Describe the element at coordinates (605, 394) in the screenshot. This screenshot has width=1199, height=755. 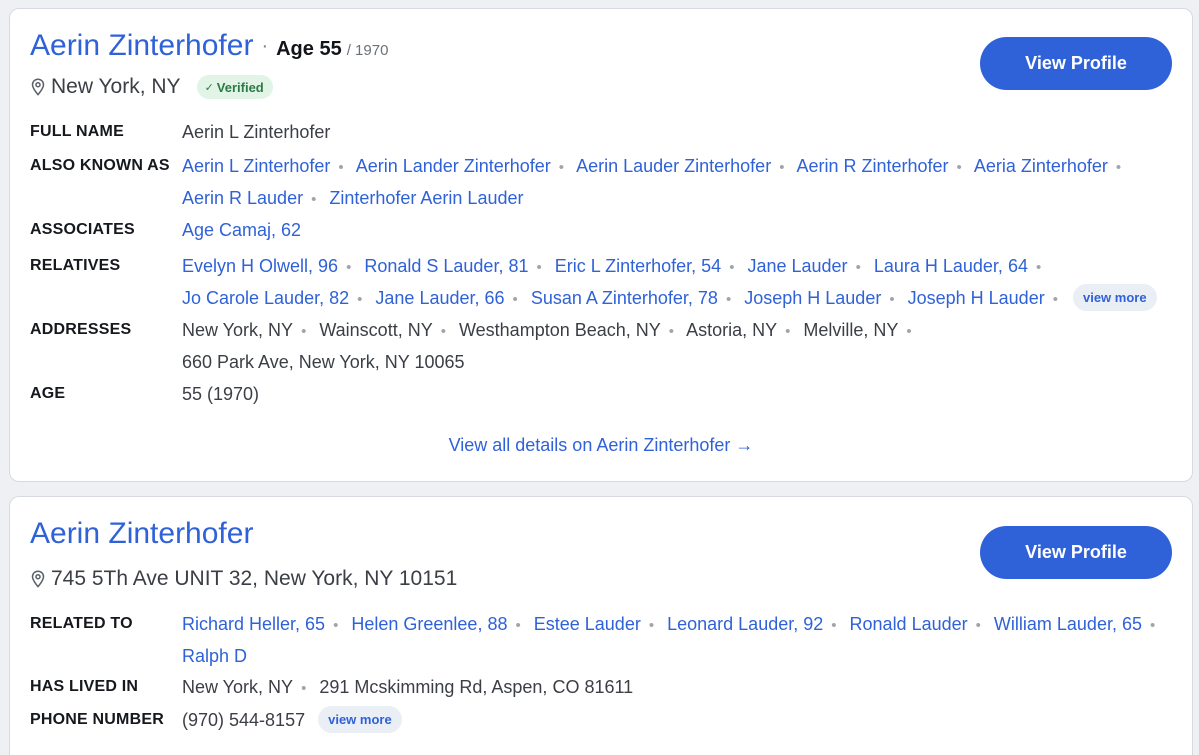
I see `age-row: AGE 55 (1970)` at that location.